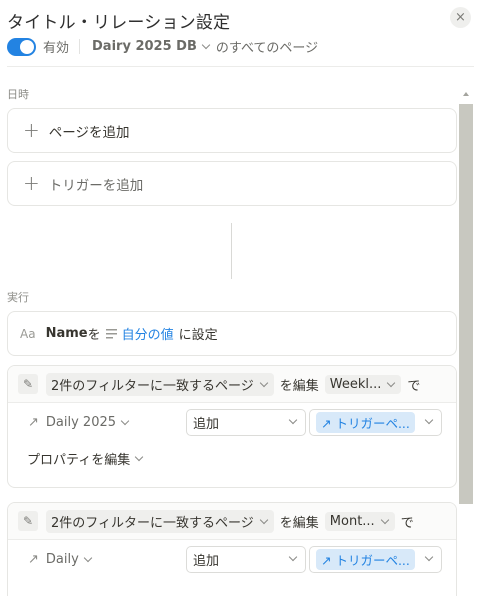 The height and width of the screenshot is (596, 481). I want to click on text-lines-icon, so click(111, 333).